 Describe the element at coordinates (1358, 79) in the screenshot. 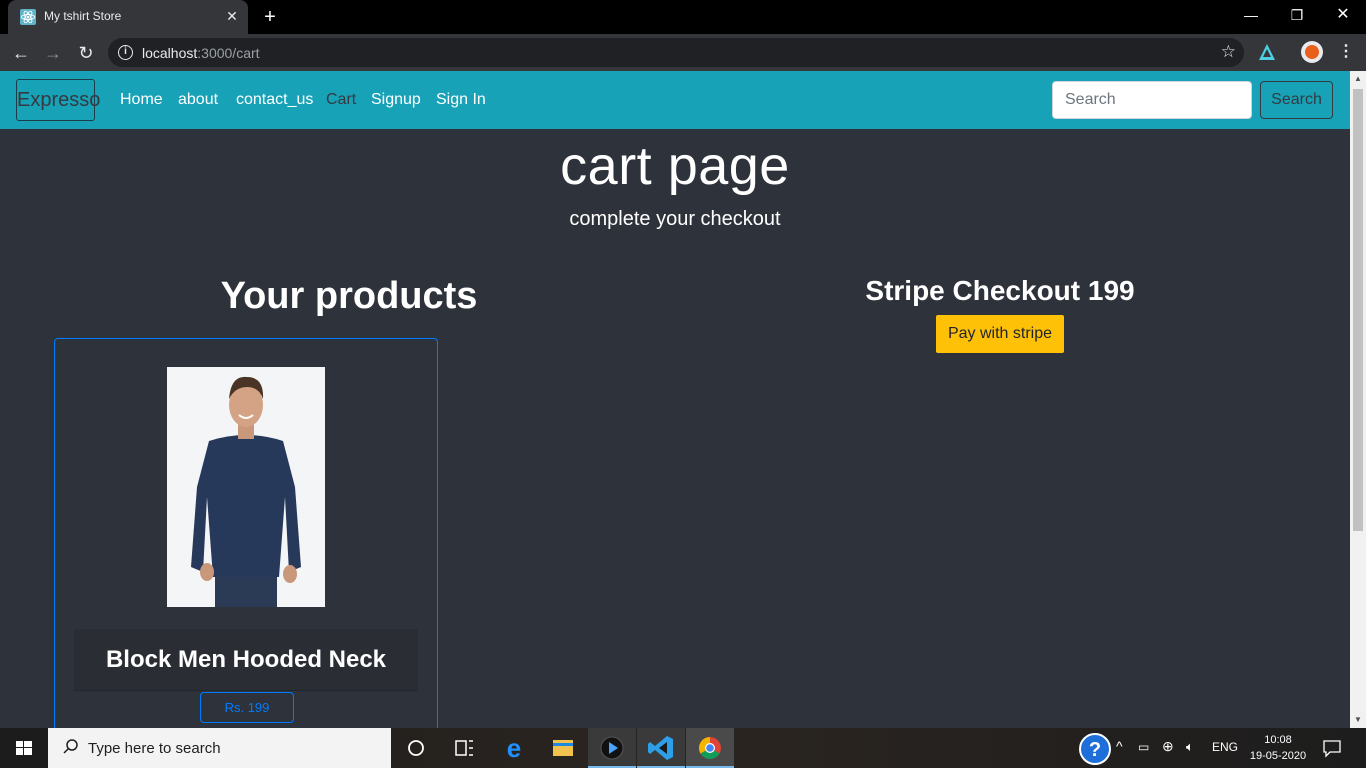

I see `scroll-up-arrow-icon: ▲` at that location.